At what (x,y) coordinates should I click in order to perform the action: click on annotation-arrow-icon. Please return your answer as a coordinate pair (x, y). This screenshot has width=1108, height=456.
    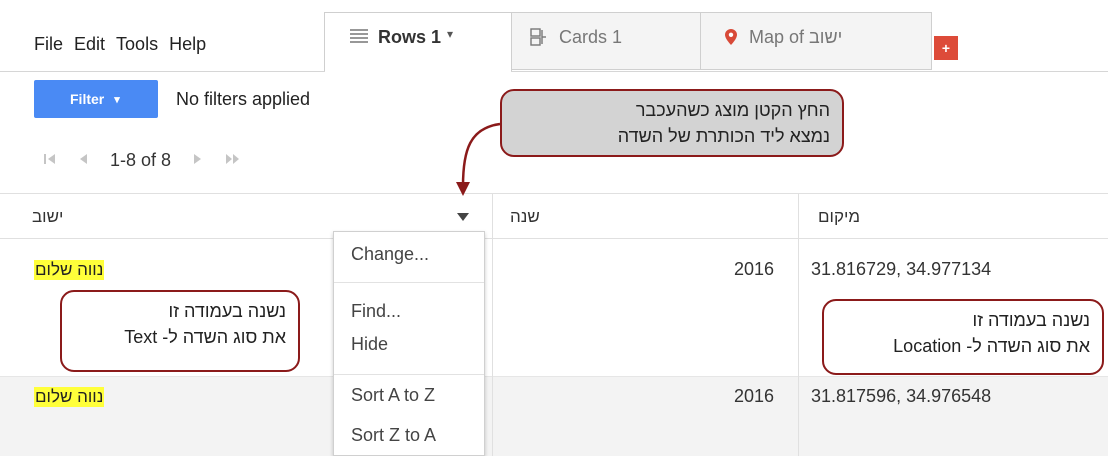
    Looking at the image, I should click on (478, 159).